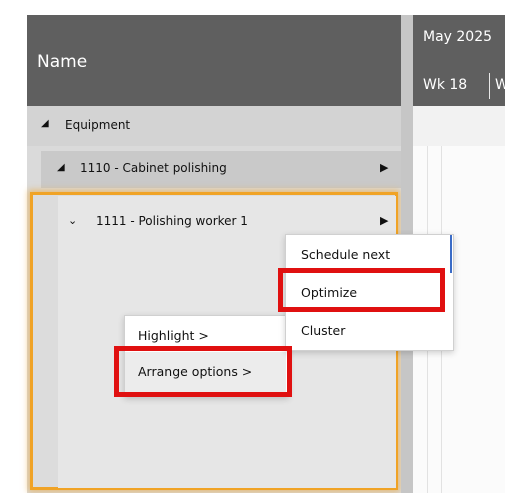 The width and height of the screenshot is (505, 493). What do you see at coordinates (72, 220) in the screenshot?
I see `chevron-down-icon: ⌄` at bounding box center [72, 220].